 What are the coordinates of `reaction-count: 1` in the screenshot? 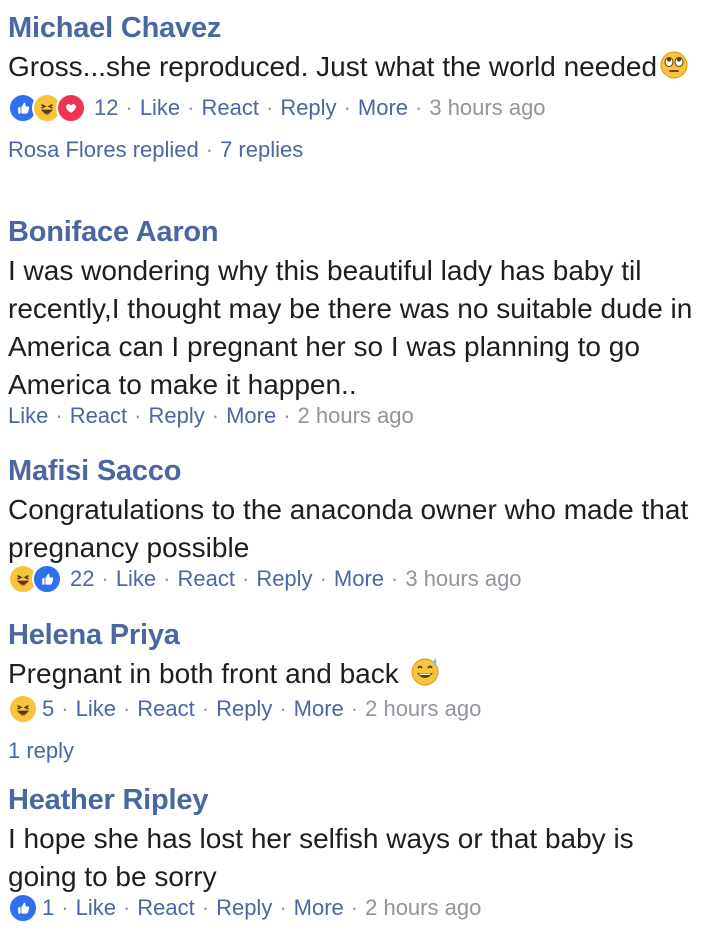 It's located at (48, 908).